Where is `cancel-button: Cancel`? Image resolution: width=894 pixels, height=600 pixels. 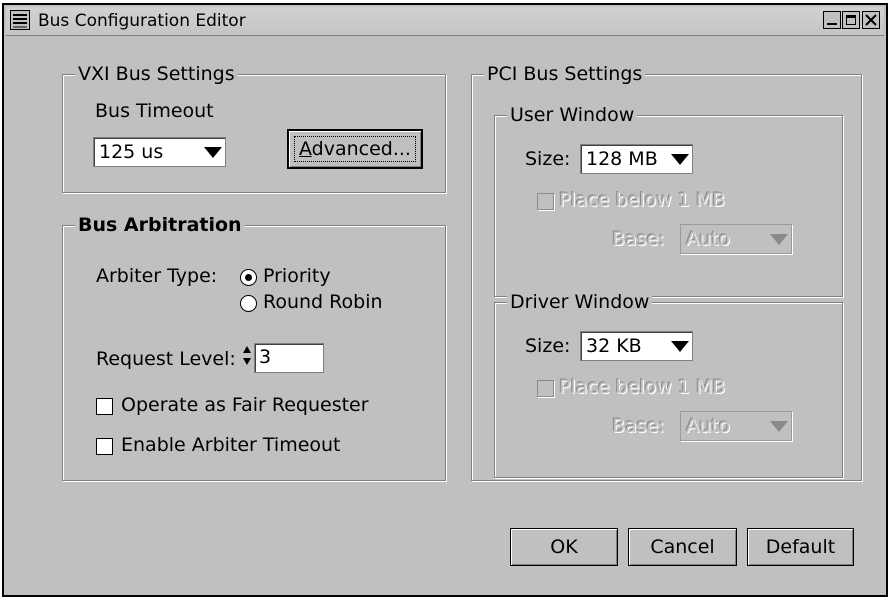
cancel-button: Cancel is located at coordinates (682, 547).